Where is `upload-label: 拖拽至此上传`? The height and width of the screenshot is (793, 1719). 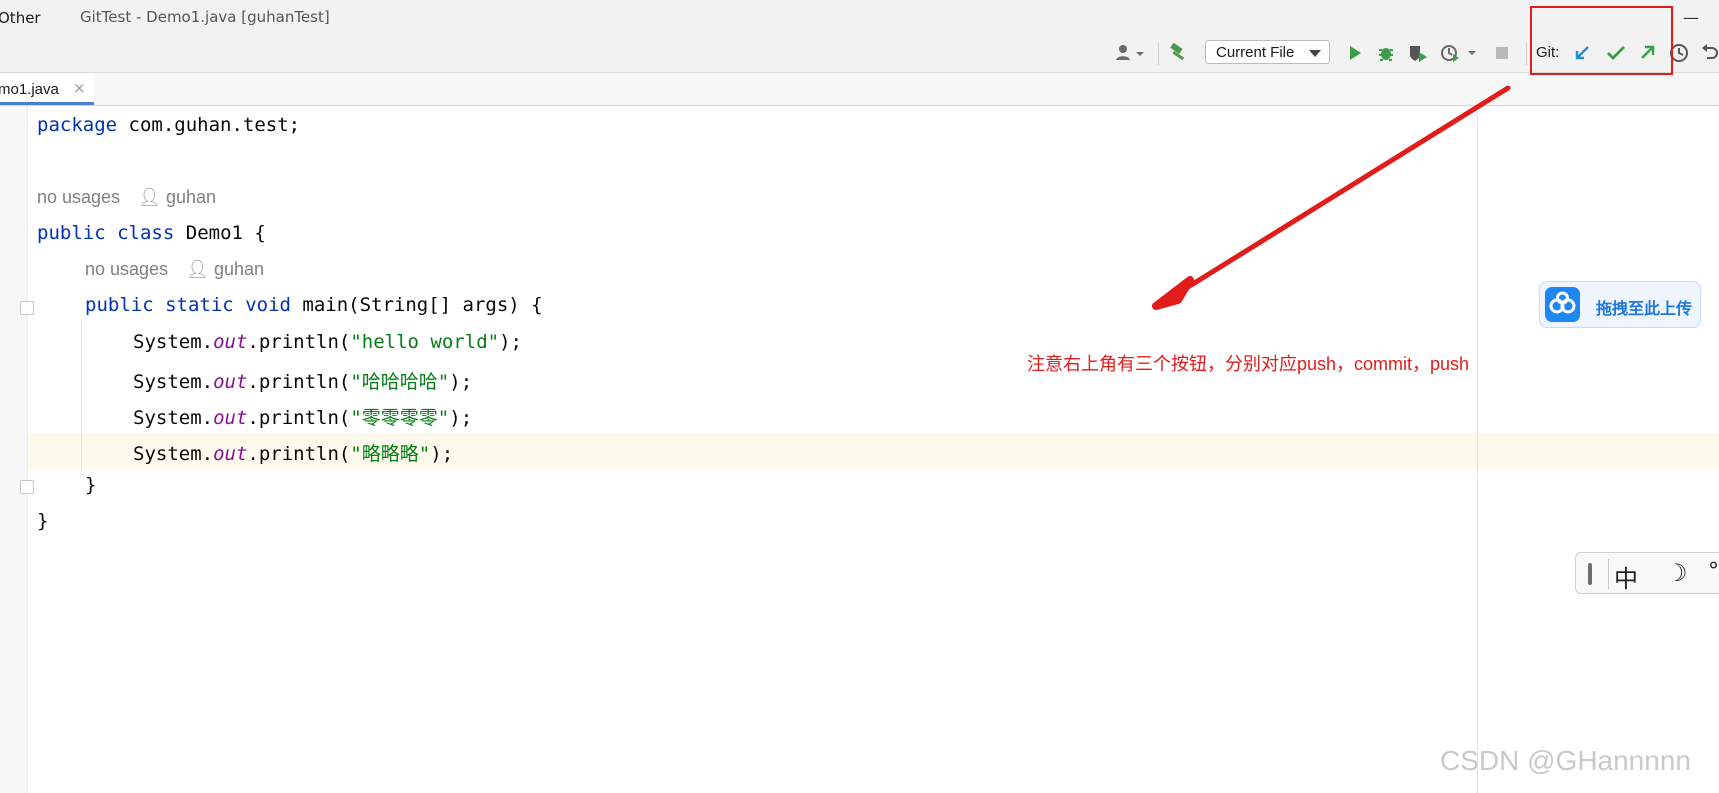
upload-label: 拖拽至此上传 is located at coordinates (1644, 309).